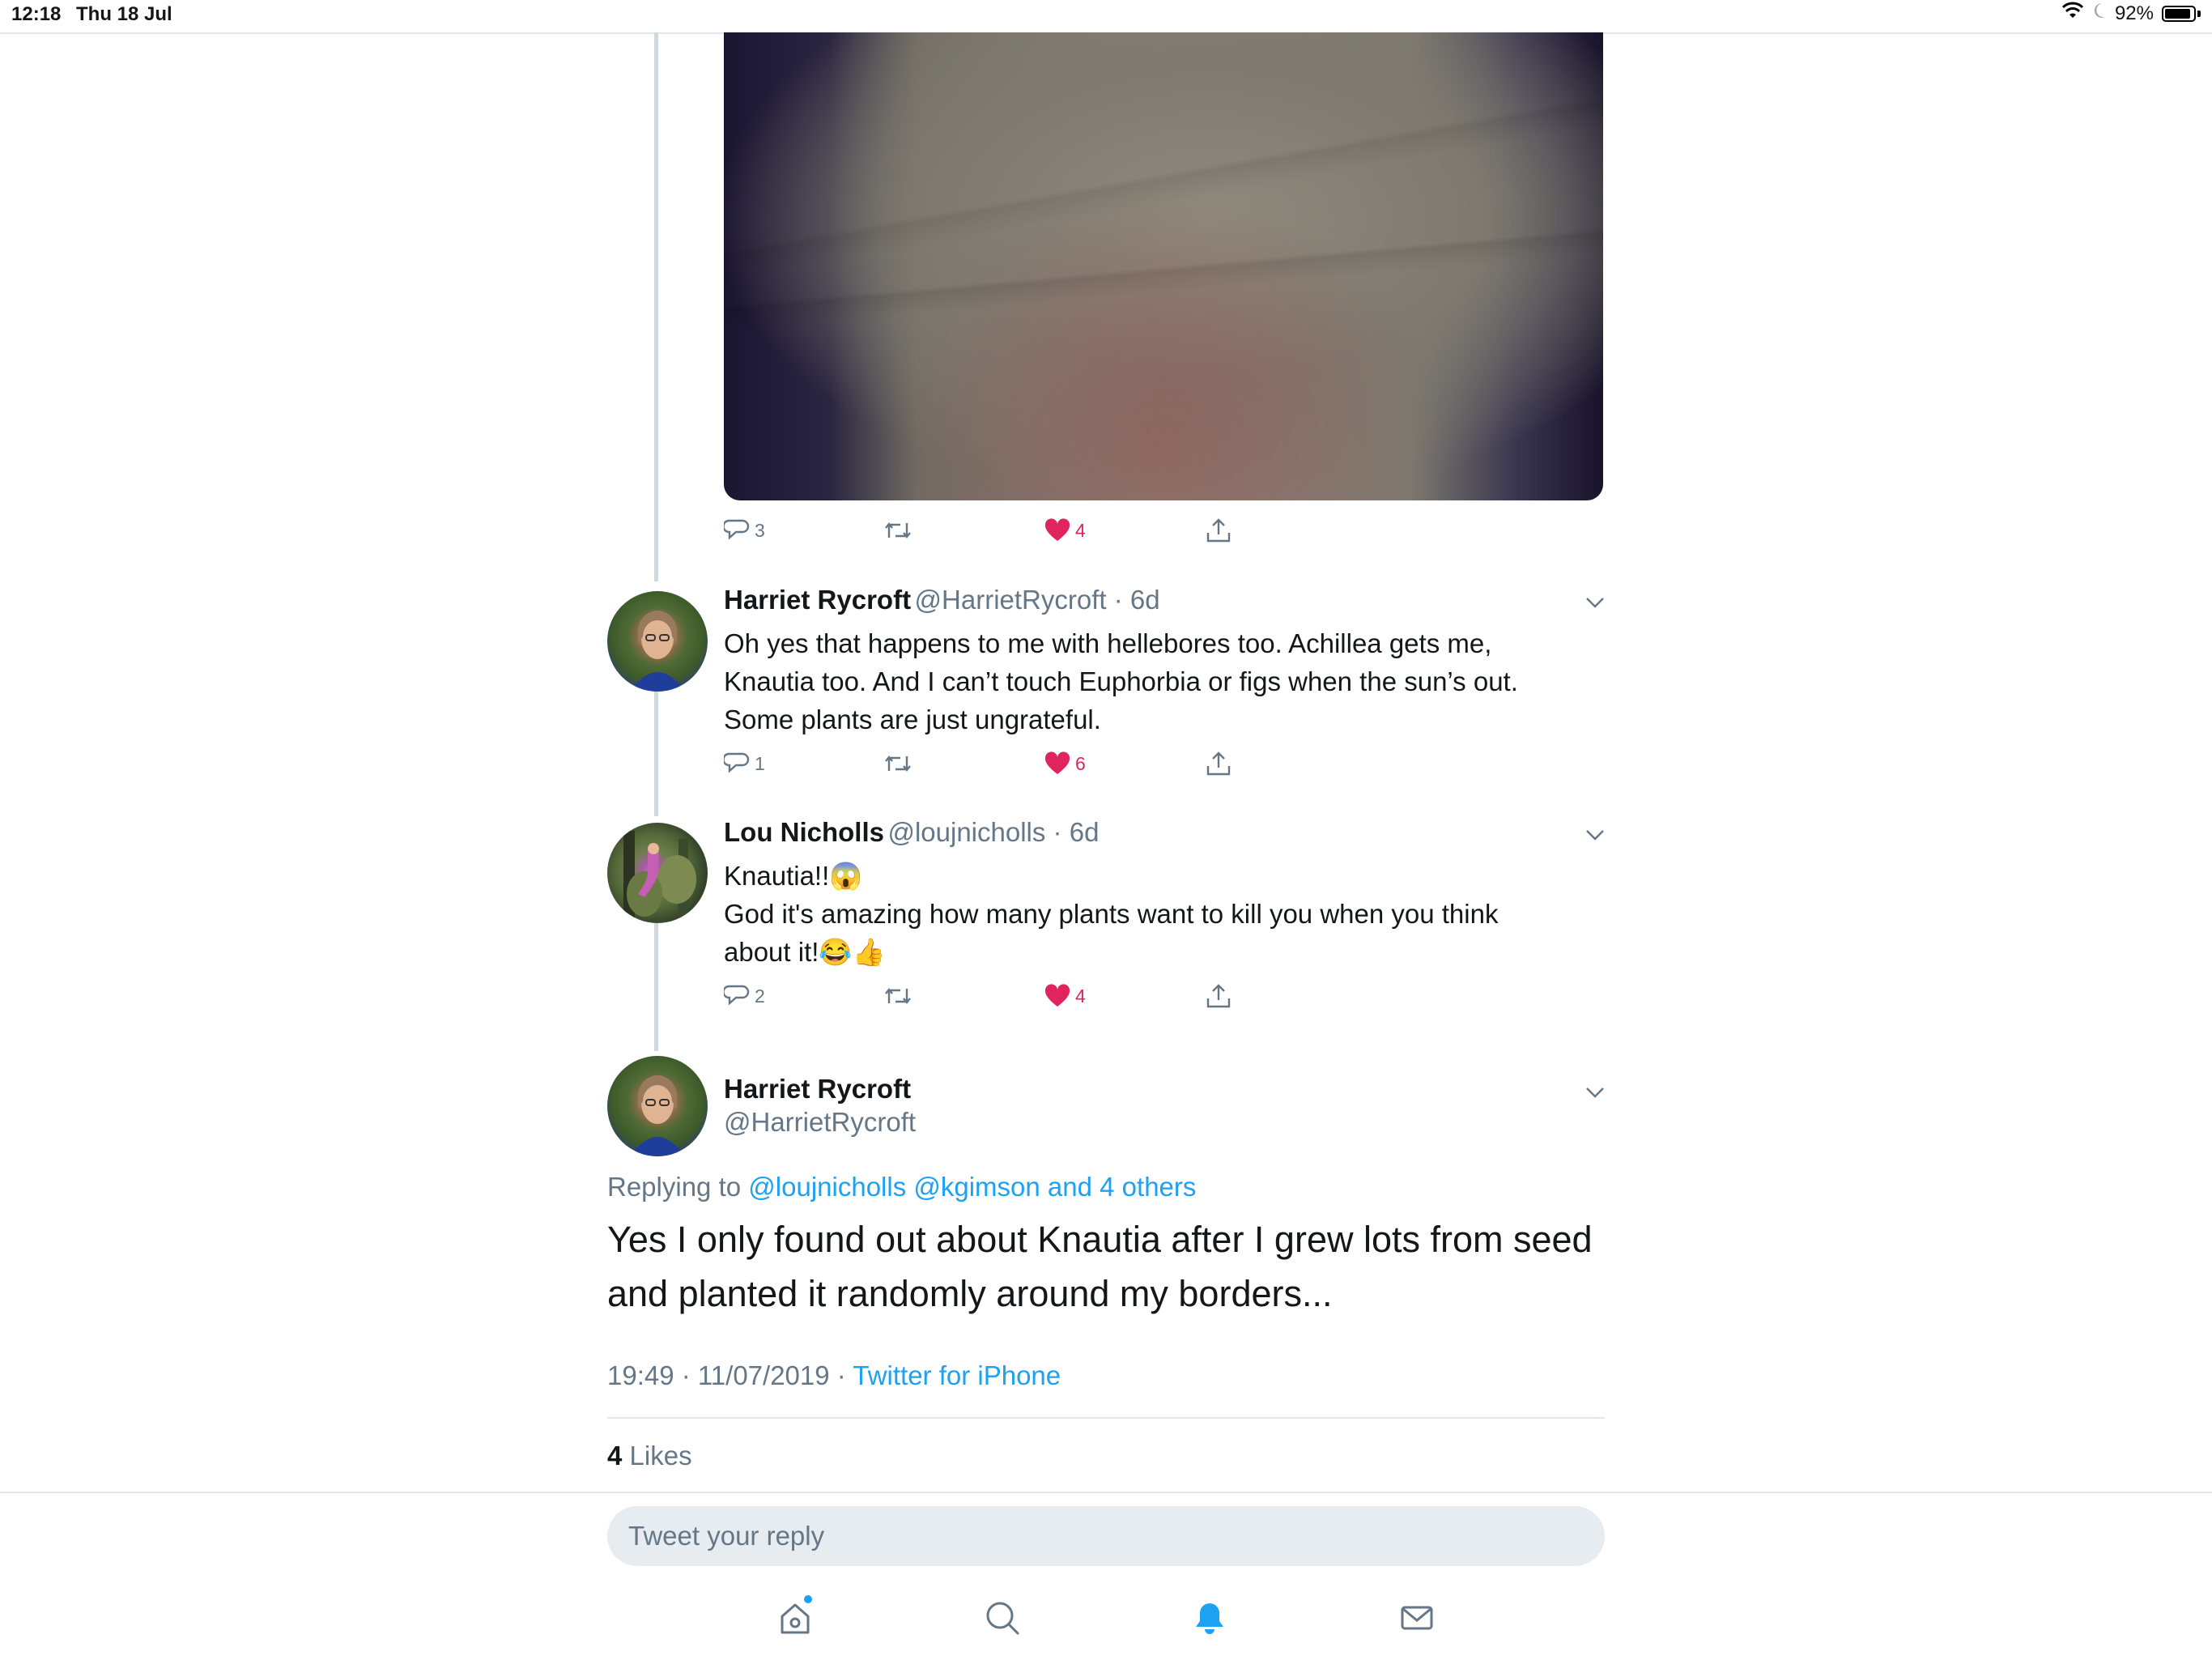 The image size is (2212, 1660). I want to click on likes-count: 4, so click(615, 1456).